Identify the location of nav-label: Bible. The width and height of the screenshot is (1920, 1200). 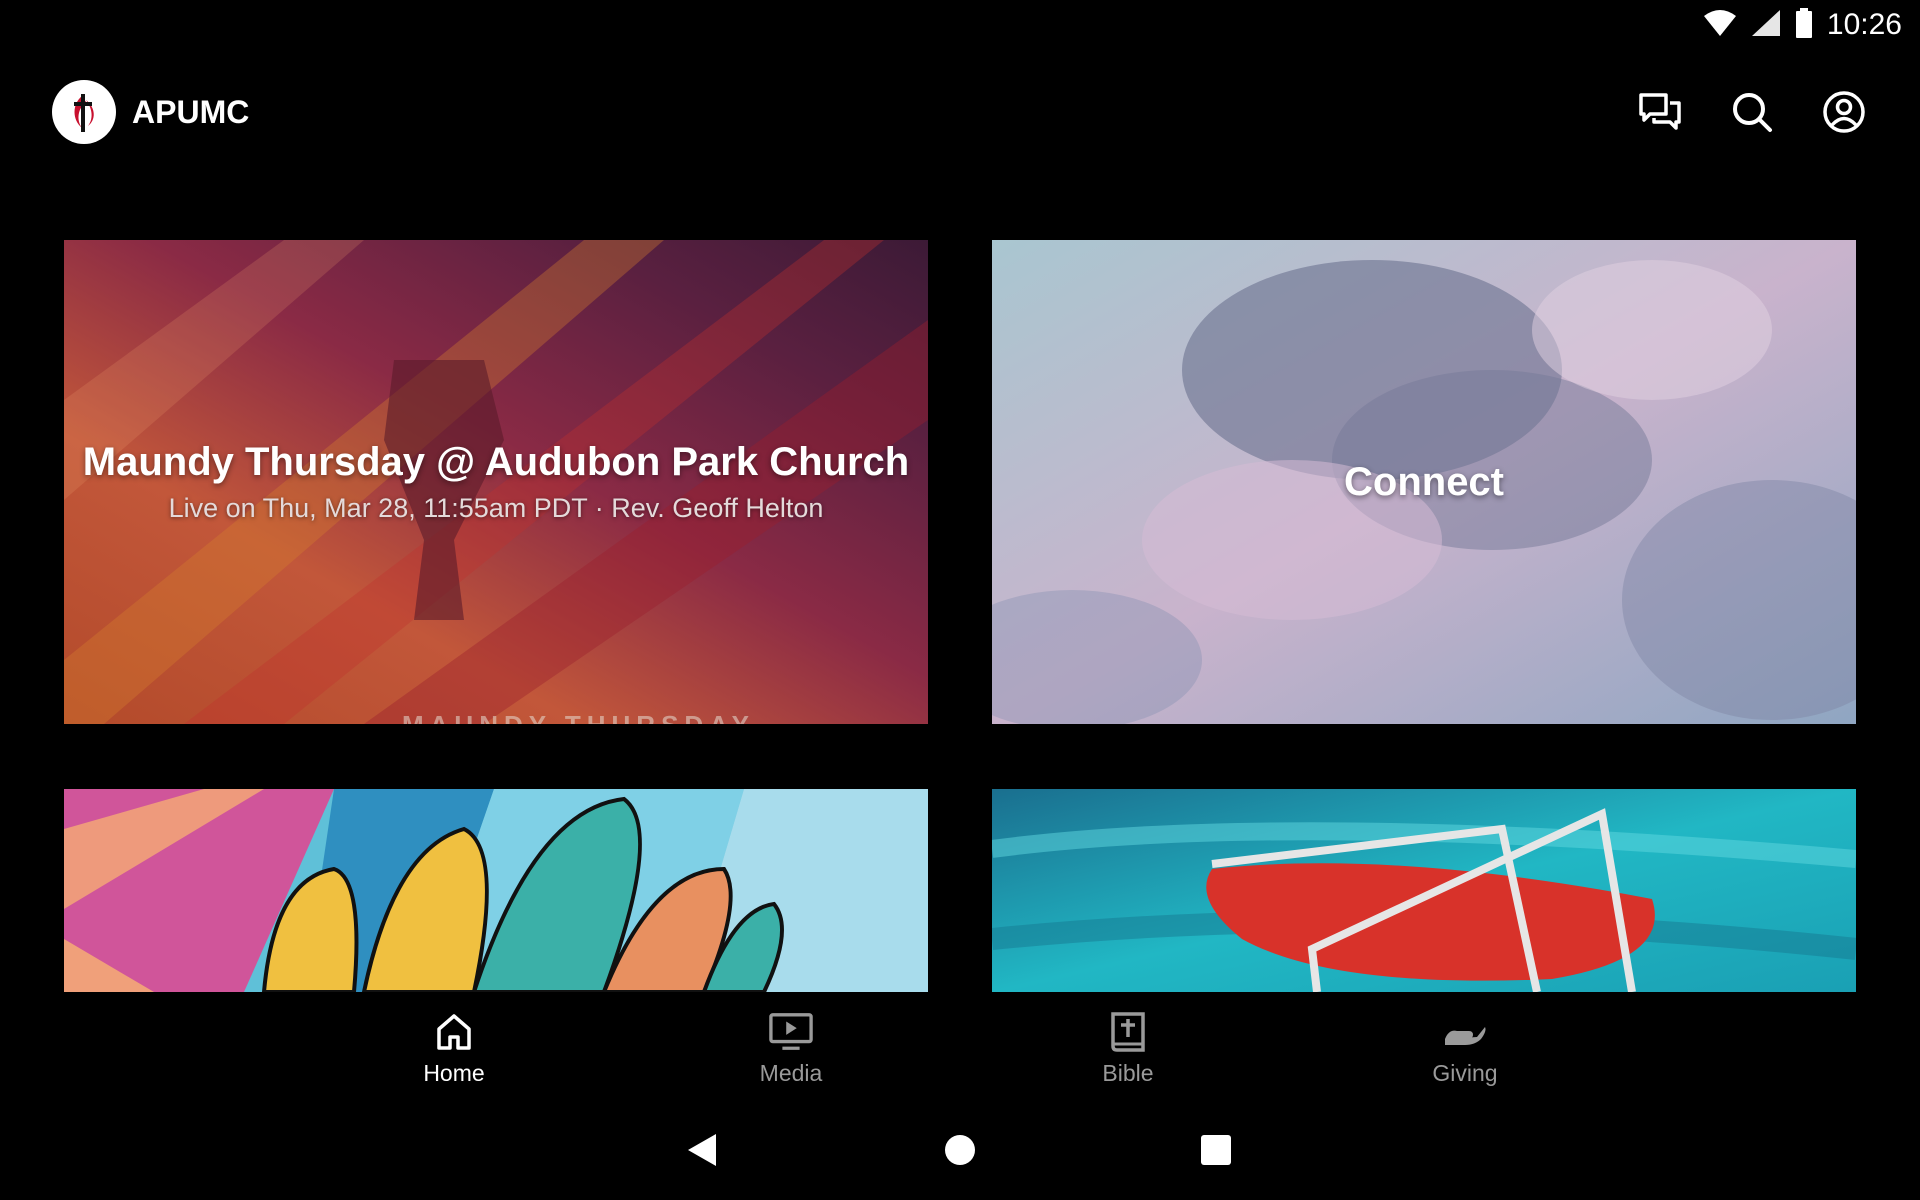
(1128, 1073).